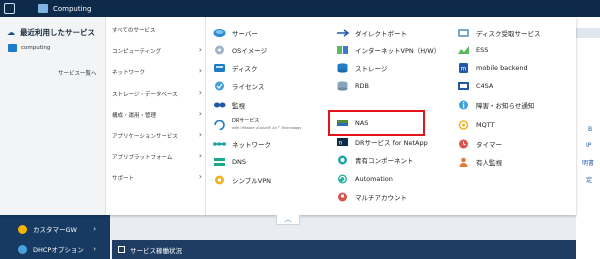 This screenshot has width=600, height=259. What do you see at coordinates (229, 162) in the screenshot?
I see `service-dns: DNS` at bounding box center [229, 162].